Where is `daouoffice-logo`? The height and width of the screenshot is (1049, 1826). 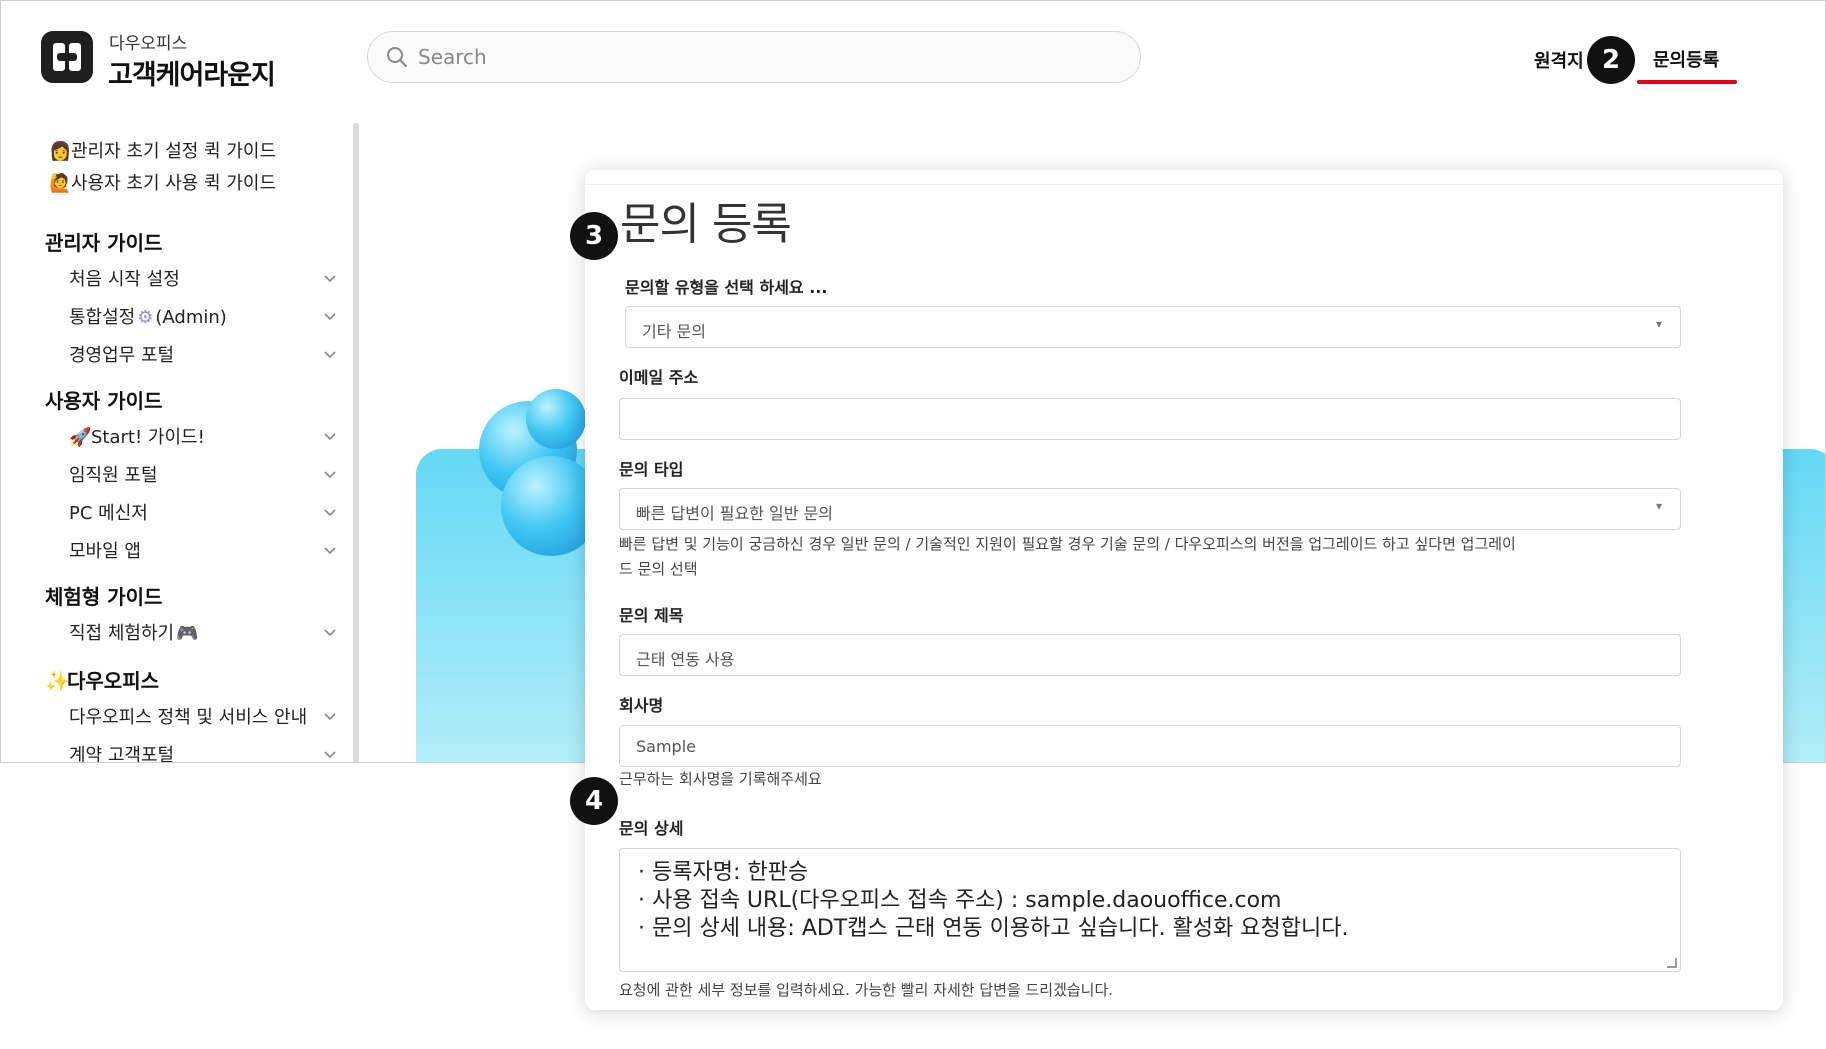 daouoffice-logo is located at coordinates (67, 57).